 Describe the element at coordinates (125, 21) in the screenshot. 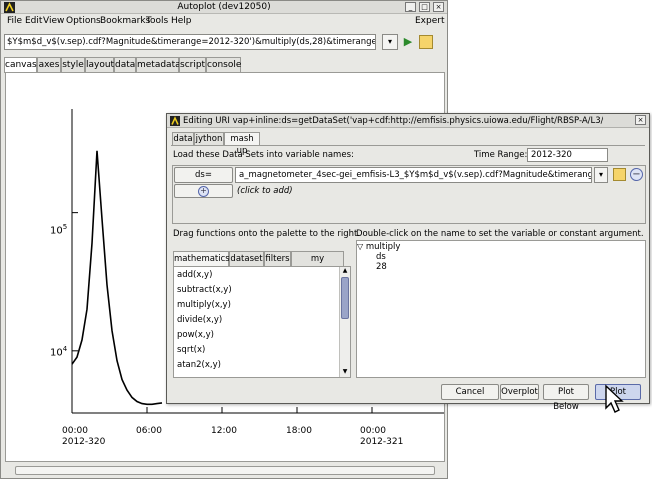

I see `menu-bookmarks: Bookmarks` at that location.